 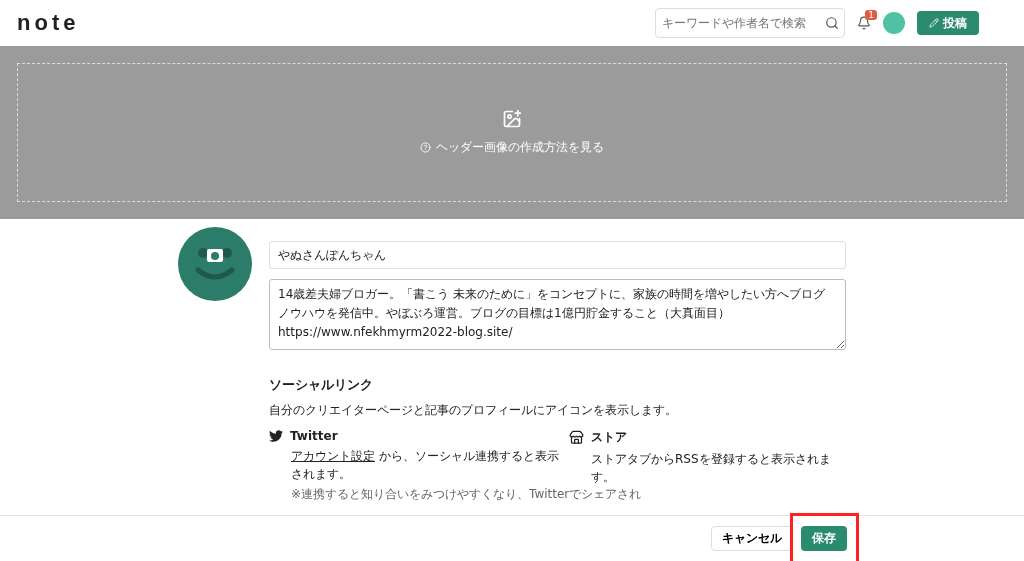 I want to click on logo: note, so click(x=48, y=23).